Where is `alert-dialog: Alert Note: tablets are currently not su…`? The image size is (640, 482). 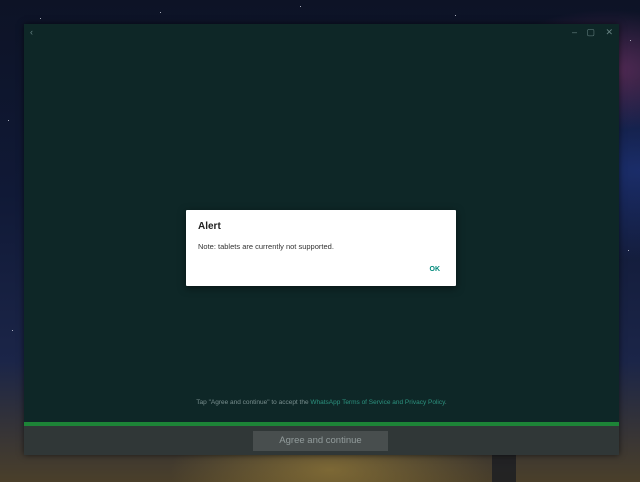
alert-dialog: Alert Note: tablets are currently not su… is located at coordinates (321, 248).